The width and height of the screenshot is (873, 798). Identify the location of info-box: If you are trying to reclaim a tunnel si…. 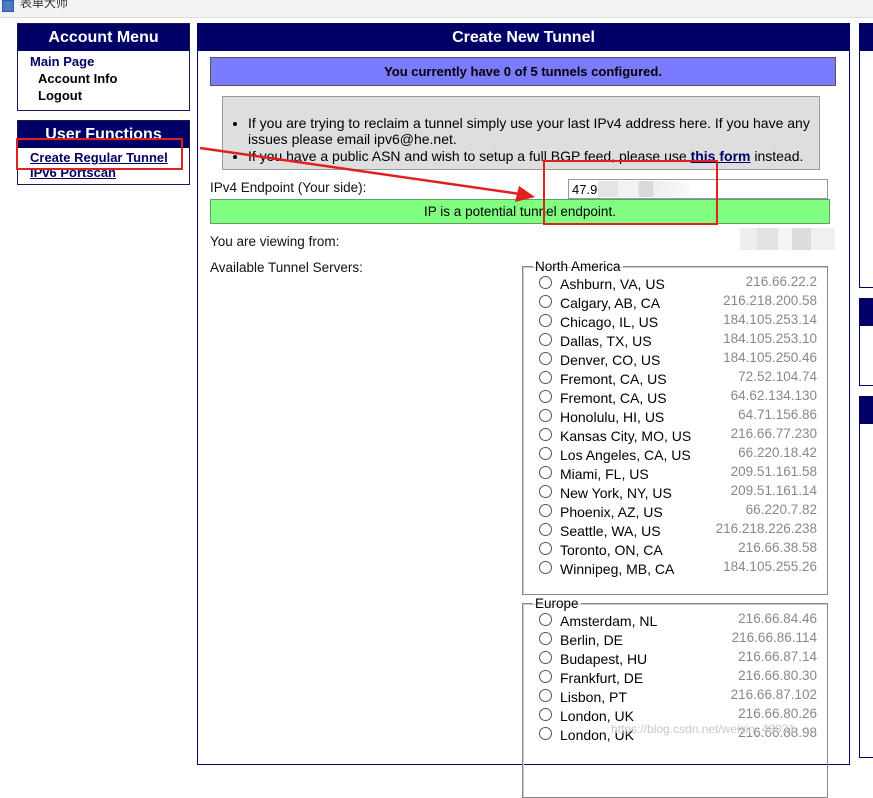
(521, 133).